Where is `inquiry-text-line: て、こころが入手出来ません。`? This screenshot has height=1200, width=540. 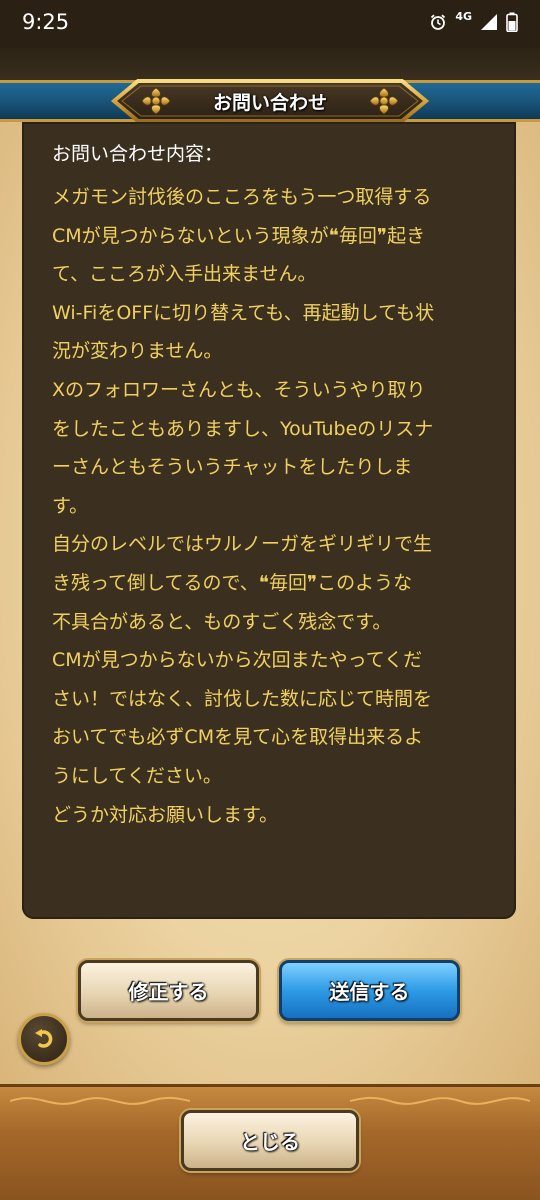
inquiry-text-line: て、こころが入手出来ません。 is located at coordinates (184, 274).